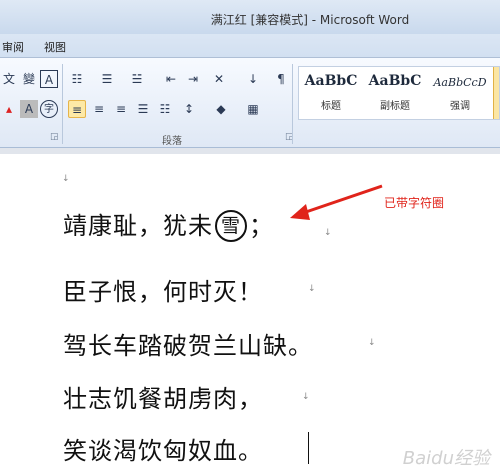  I want to click on char-border-button: A, so click(49, 79).